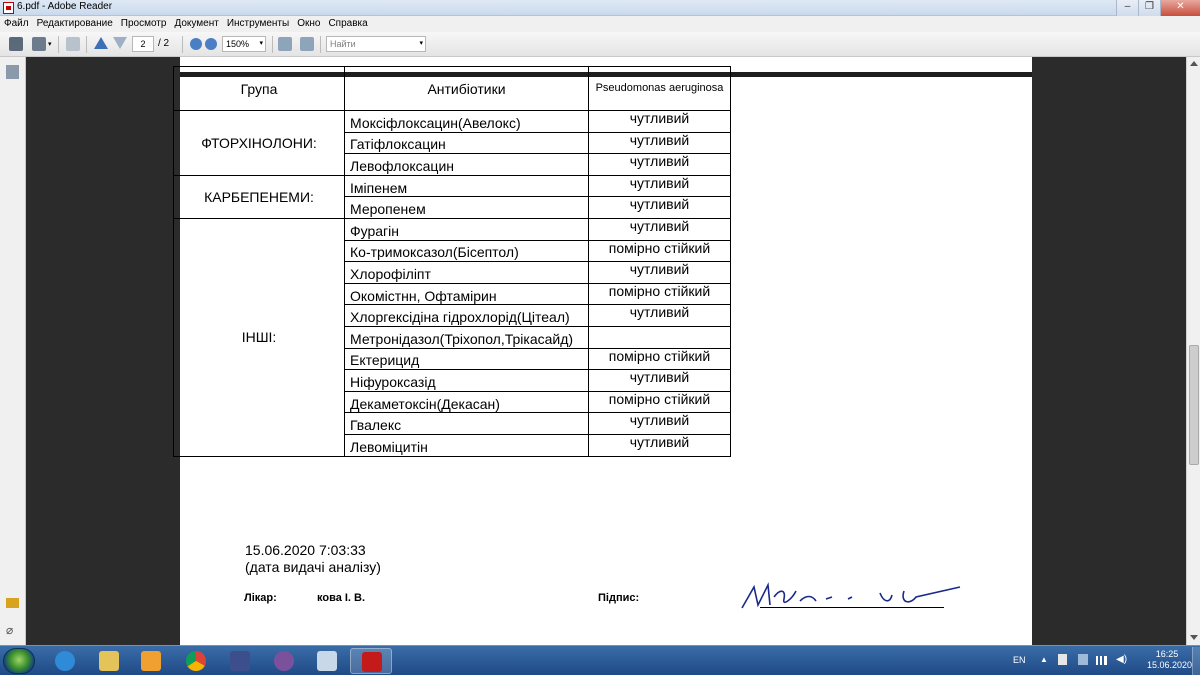 Image resolution: width=1200 pixels, height=675 pixels. I want to click on drug-cell: Ектерицид, so click(466, 359).